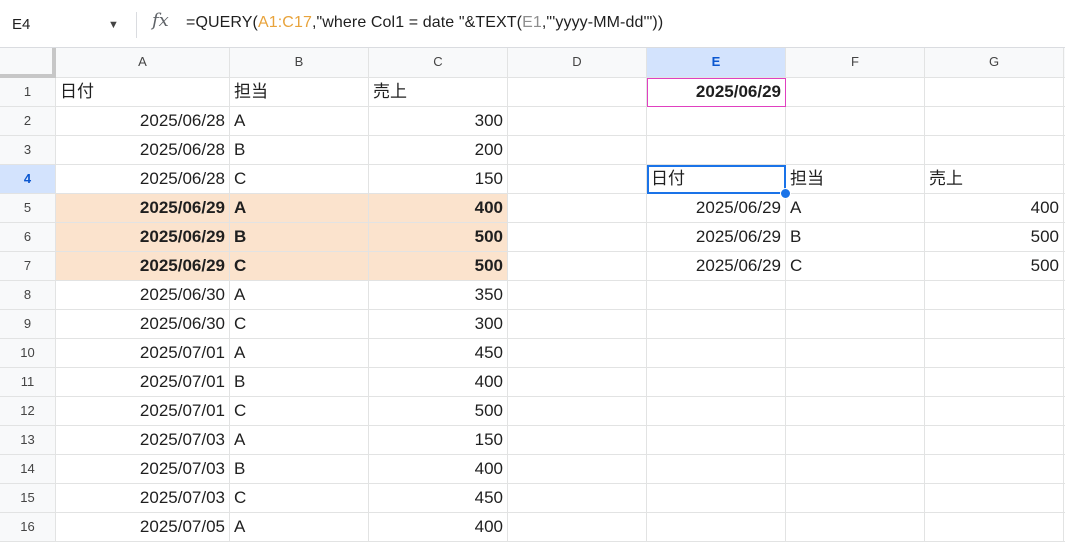 The width and height of the screenshot is (1065, 550). I want to click on cell-g13, so click(994, 440).